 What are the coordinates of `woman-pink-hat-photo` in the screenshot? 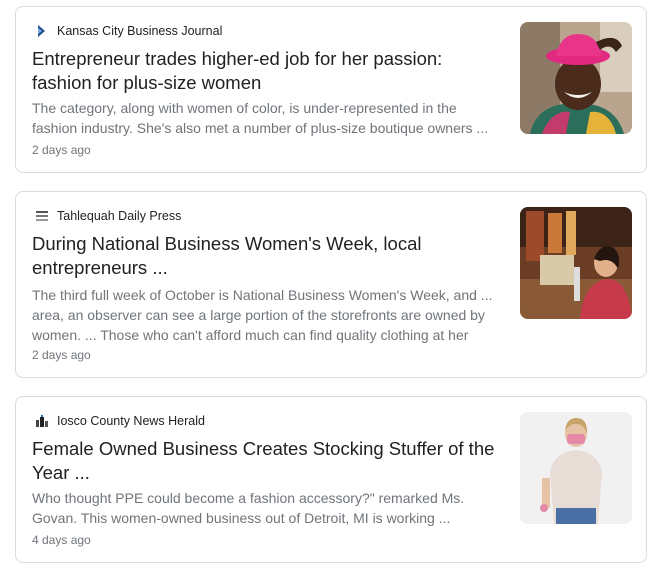 It's located at (576, 78).